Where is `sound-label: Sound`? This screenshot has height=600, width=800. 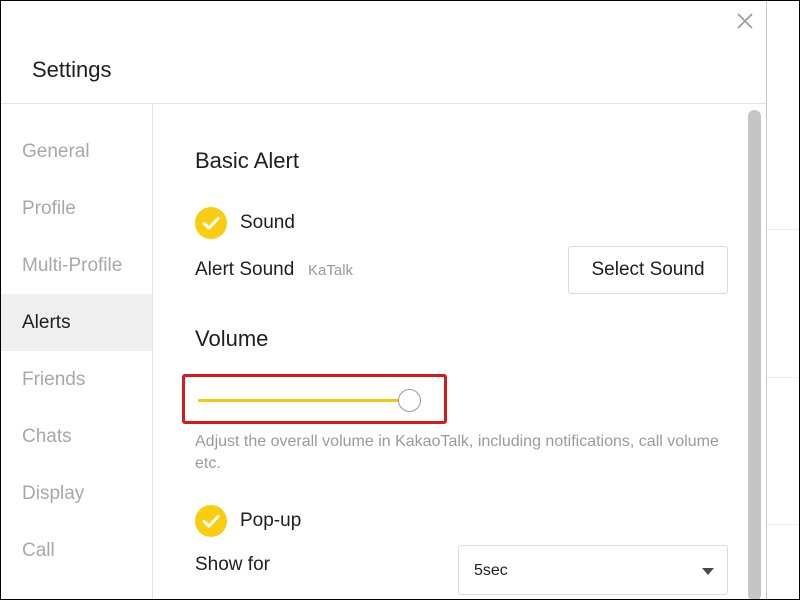 sound-label: Sound is located at coordinates (267, 222).